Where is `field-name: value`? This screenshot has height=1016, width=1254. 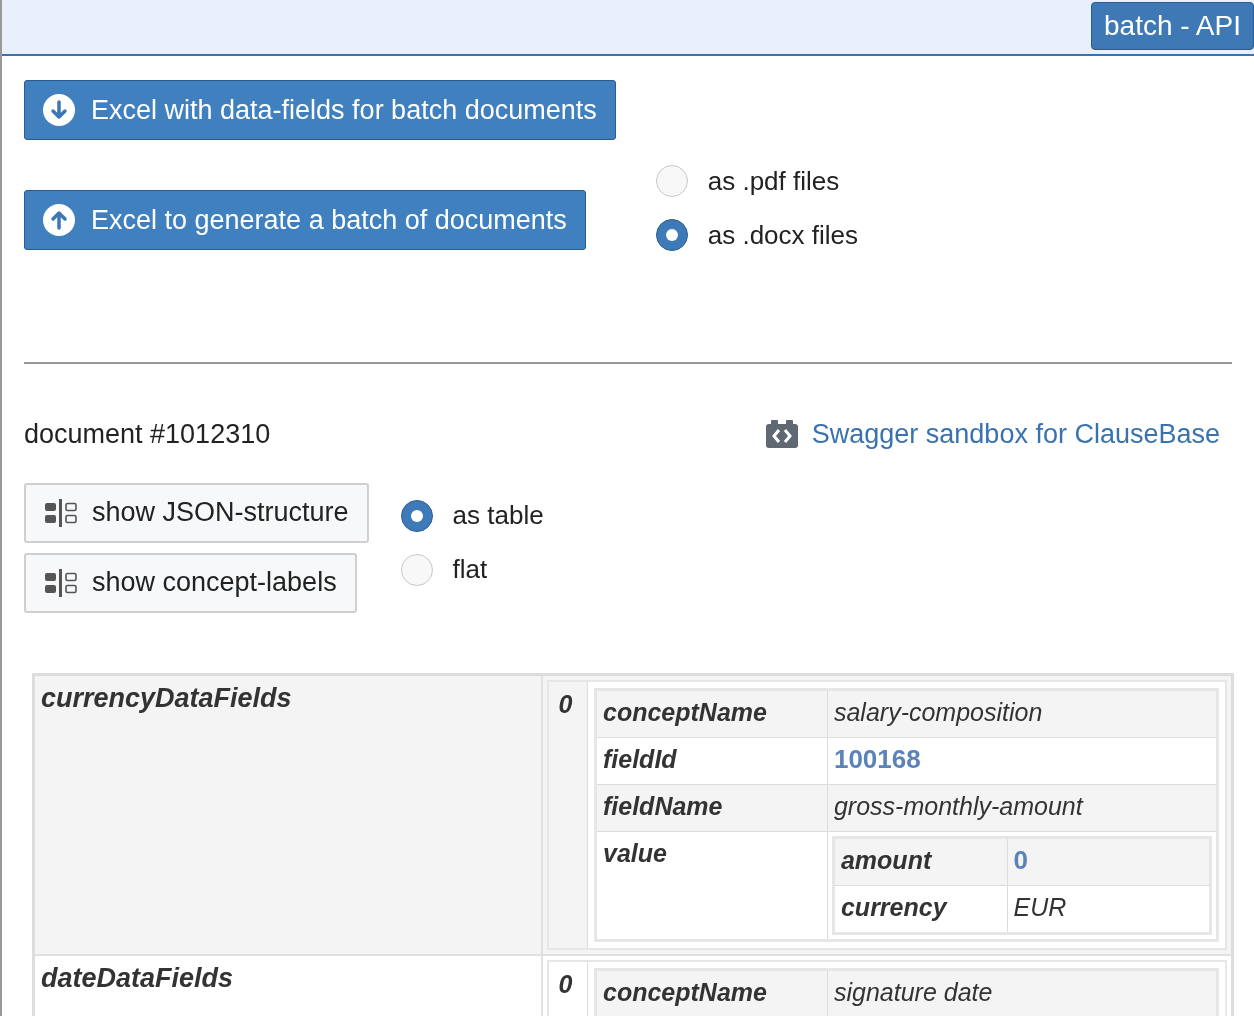
field-name: value is located at coordinates (635, 852).